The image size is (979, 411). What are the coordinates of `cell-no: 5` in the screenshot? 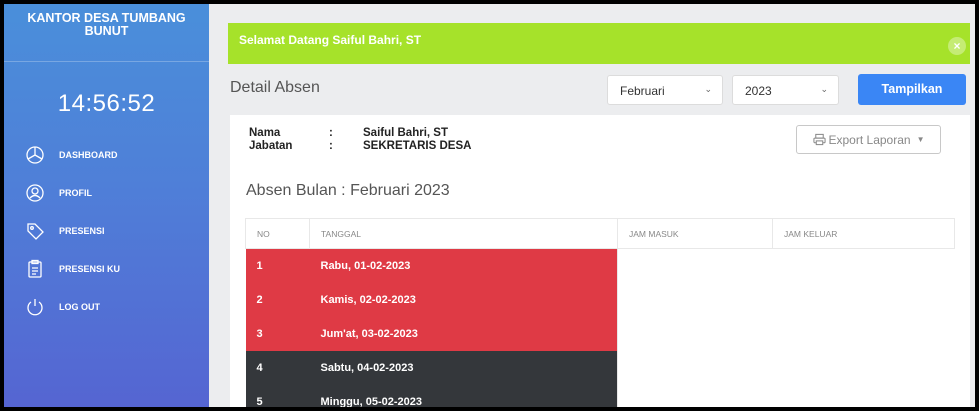 It's located at (277, 395).